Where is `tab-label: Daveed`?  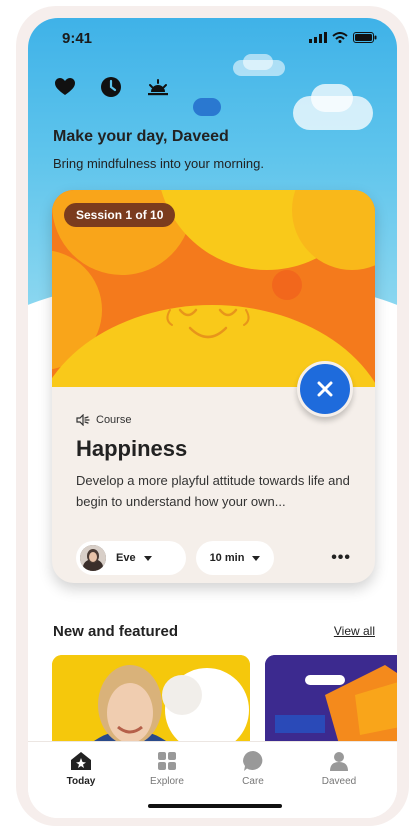
tab-label: Daveed is located at coordinates (339, 781).